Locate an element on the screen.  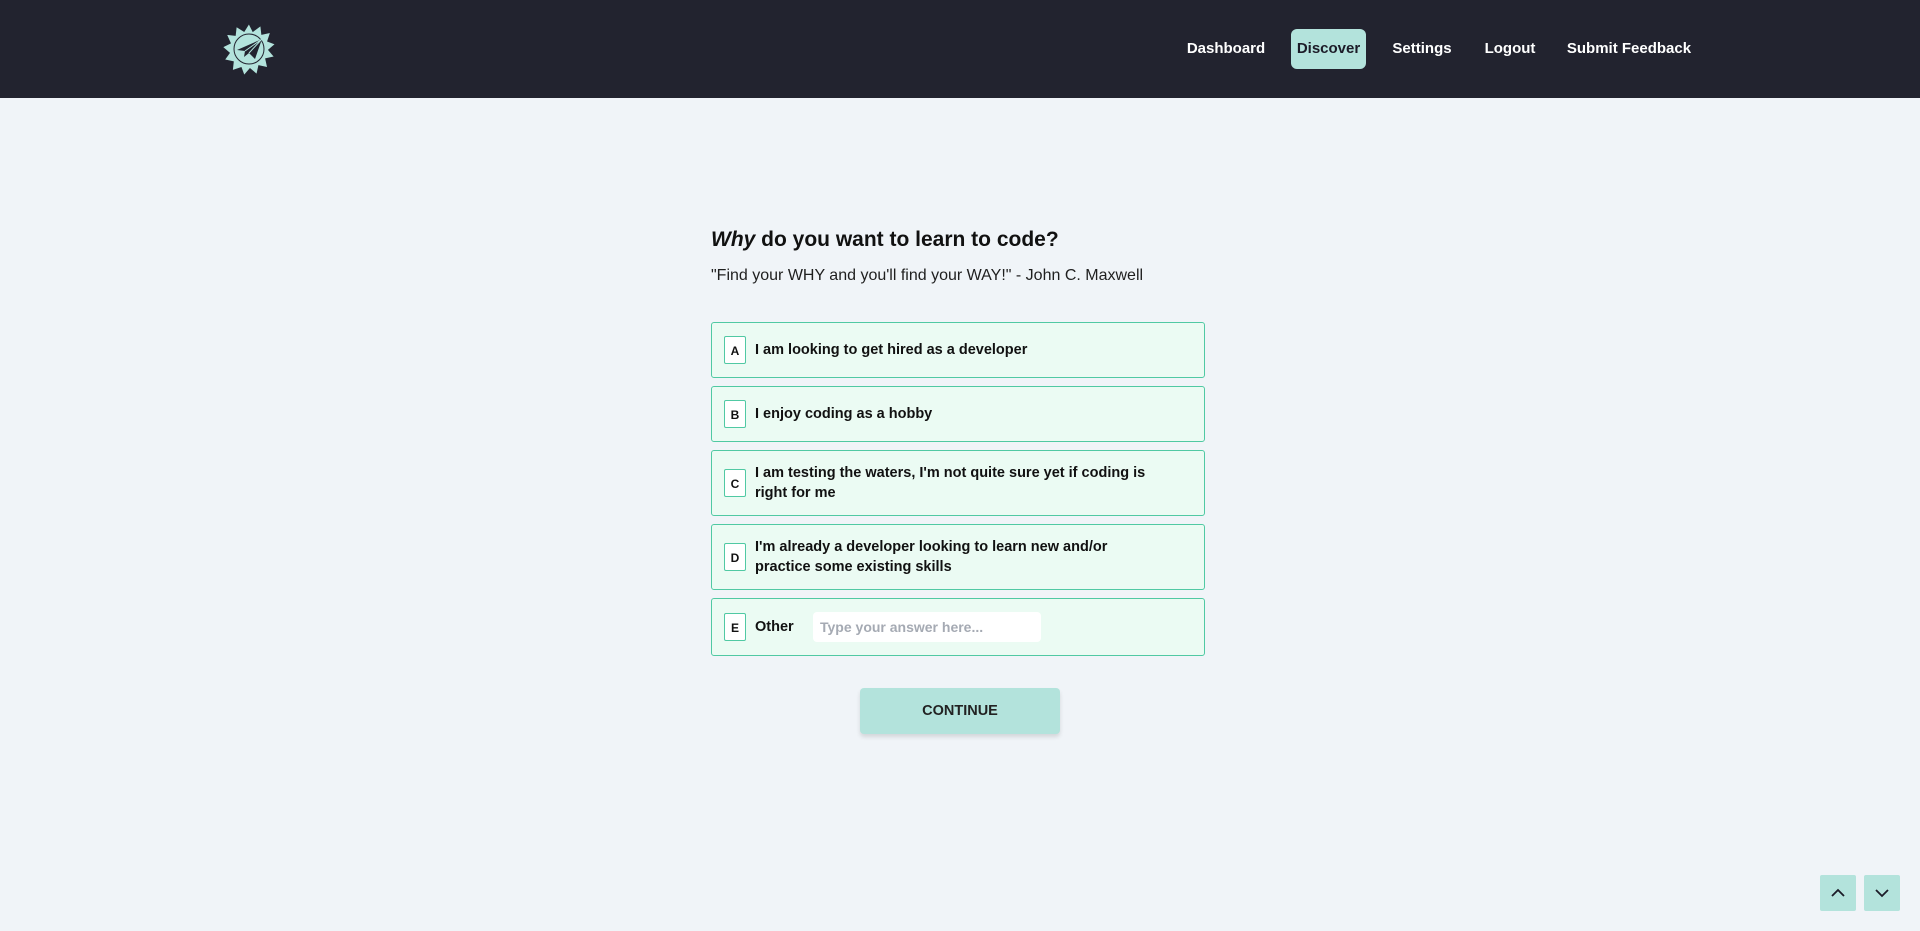
option-key: C is located at coordinates (735, 483).